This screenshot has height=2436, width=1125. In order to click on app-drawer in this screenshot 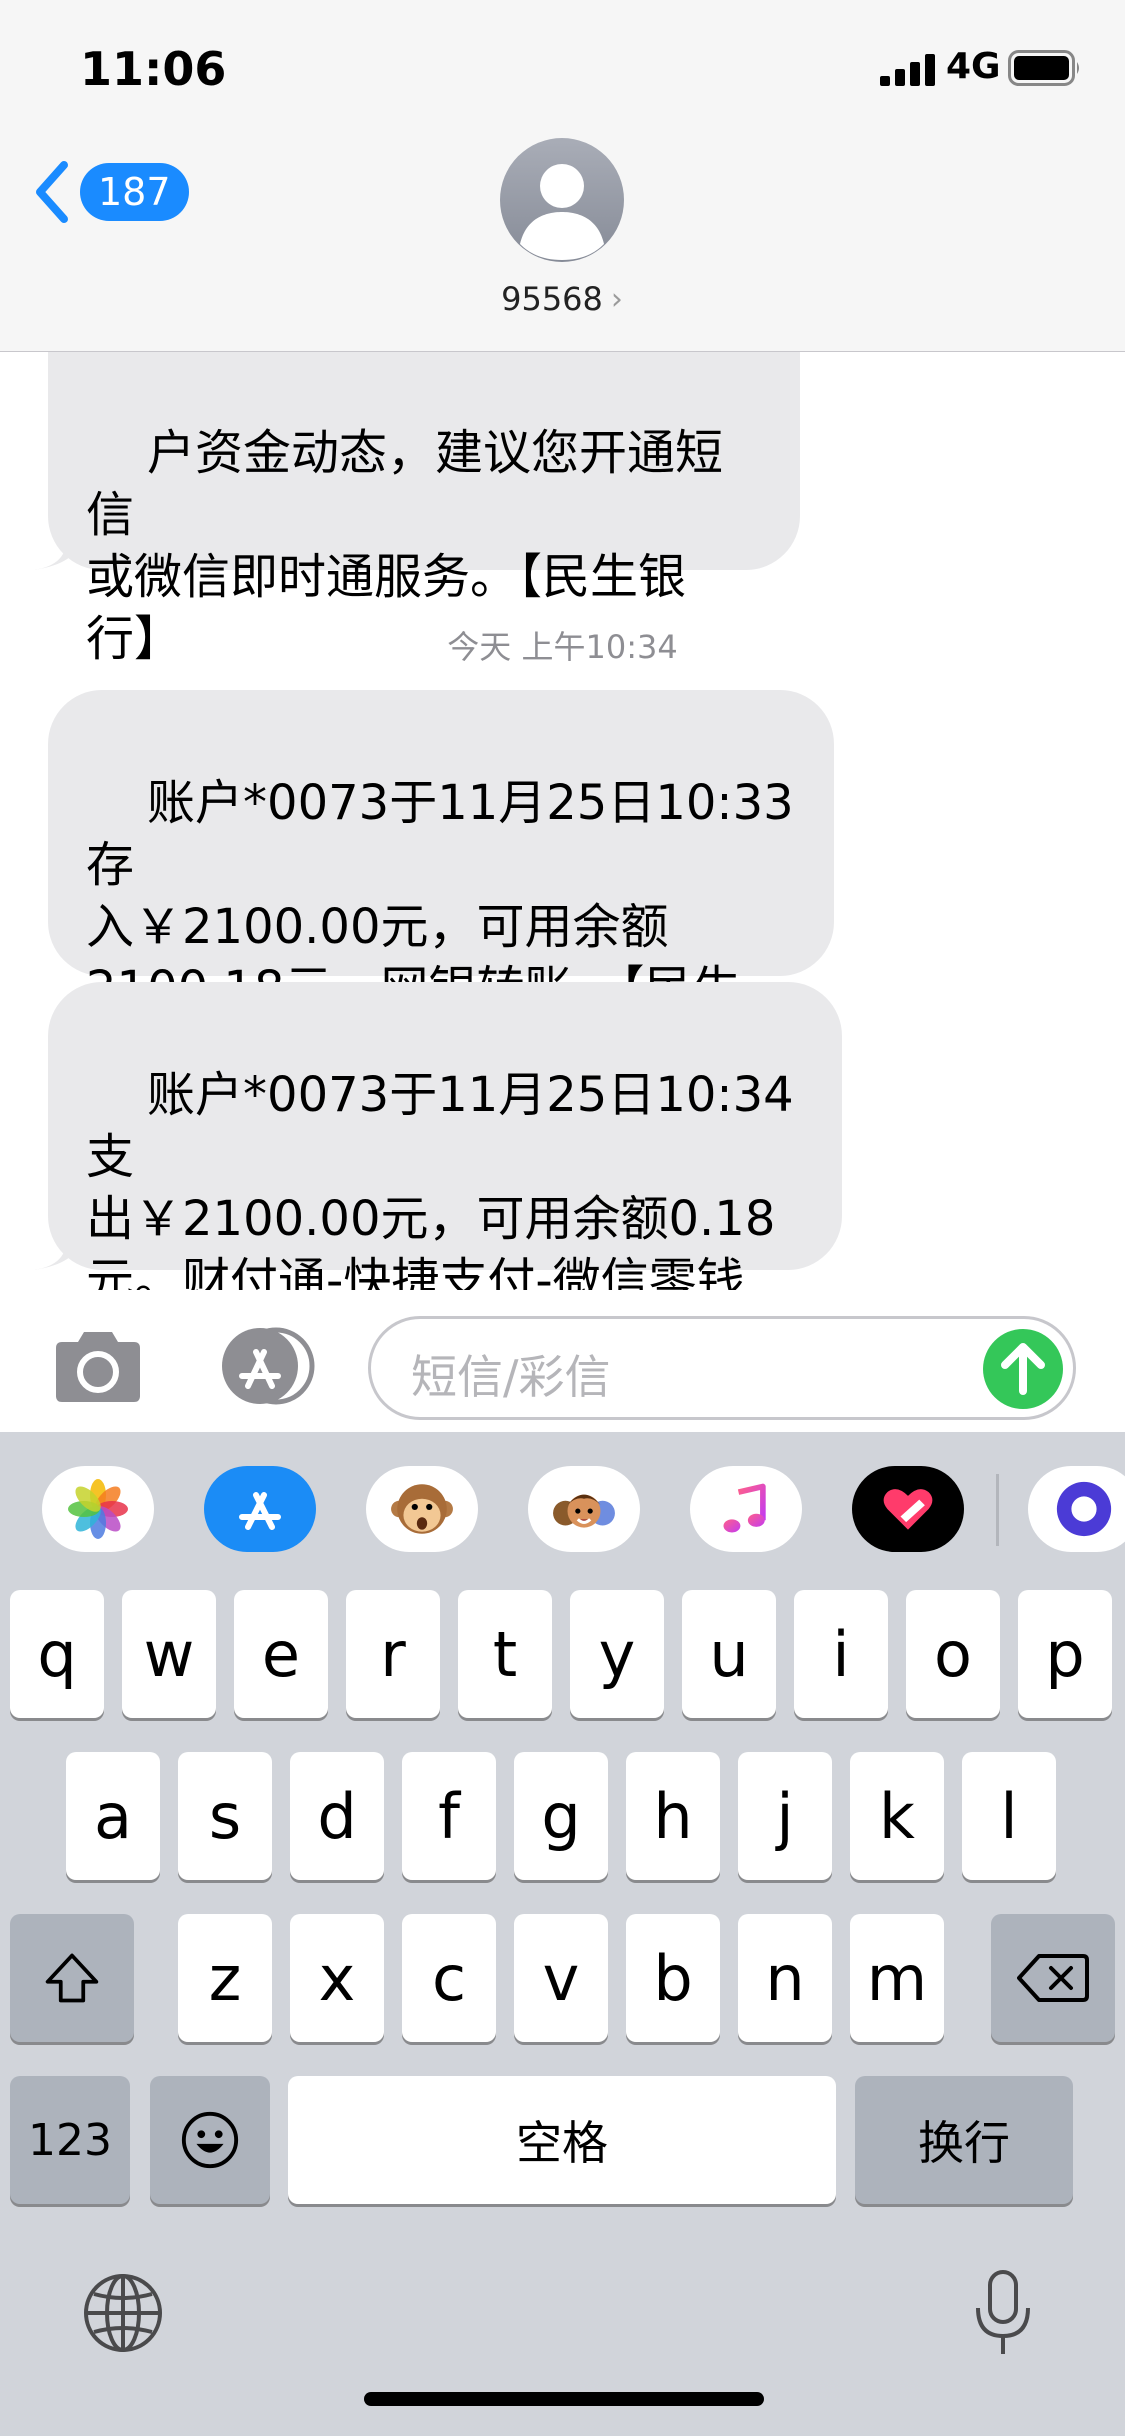, I will do `click(562, 1507)`.